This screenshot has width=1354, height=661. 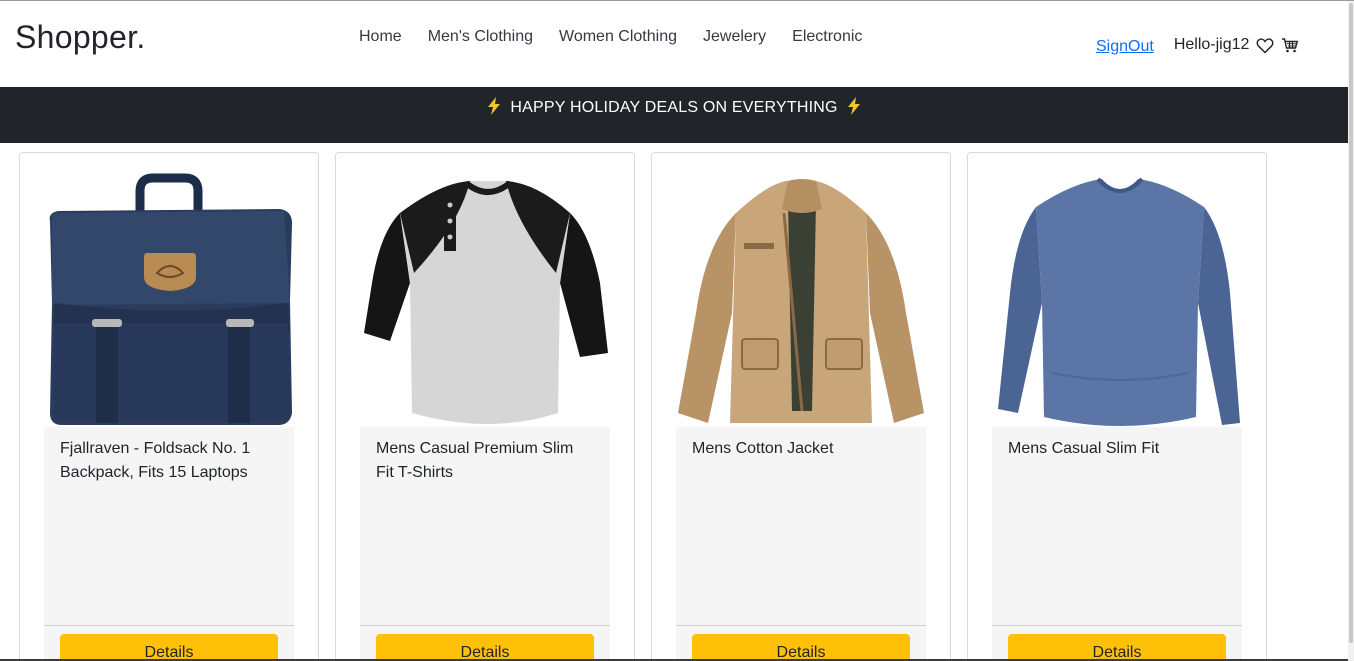 I want to click on nav-item-home: Home, so click(x=380, y=37).